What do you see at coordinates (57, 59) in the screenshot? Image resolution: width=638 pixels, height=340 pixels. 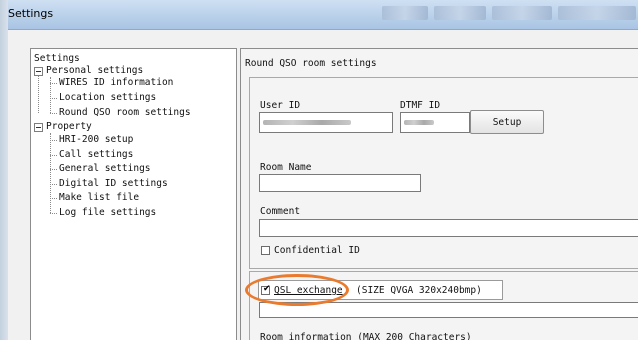 I see `tree-root-settings: Settings` at bounding box center [57, 59].